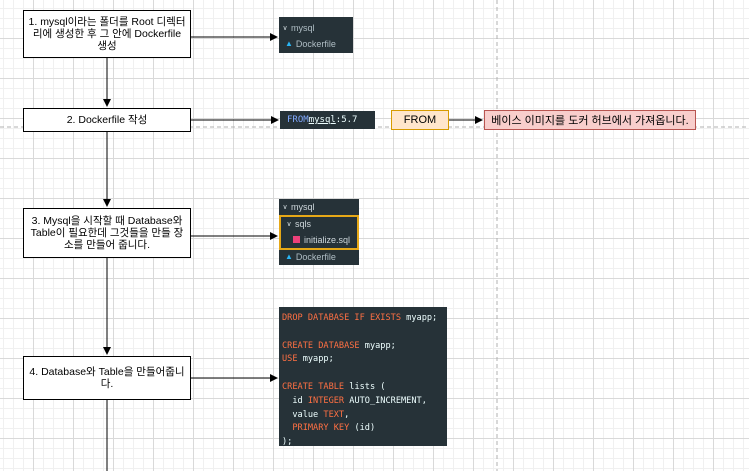 The width and height of the screenshot is (749, 471). I want to click on from-label: FROM, so click(420, 120).